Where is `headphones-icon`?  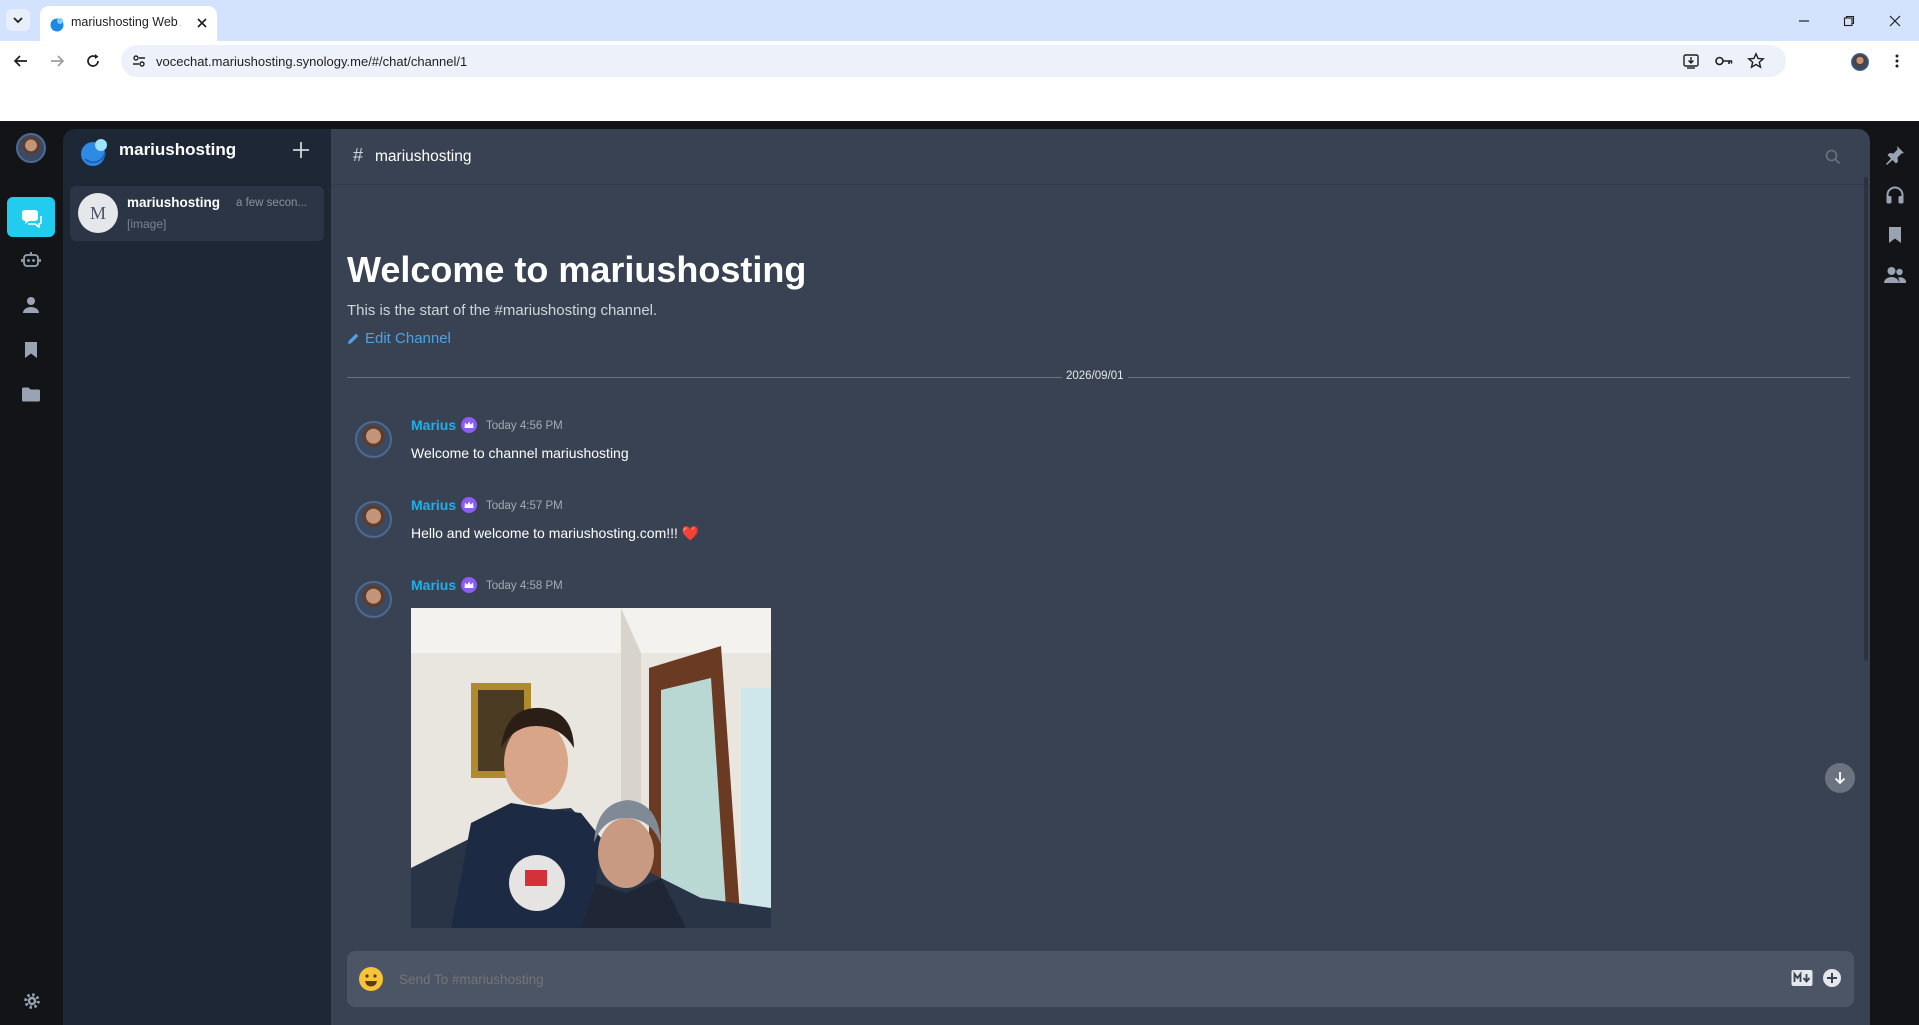
headphones-icon is located at coordinates (1895, 195).